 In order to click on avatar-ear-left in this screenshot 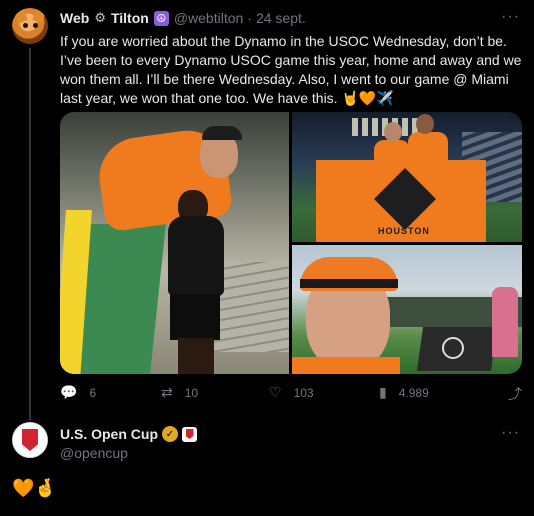, I will do `click(21, 16)`.